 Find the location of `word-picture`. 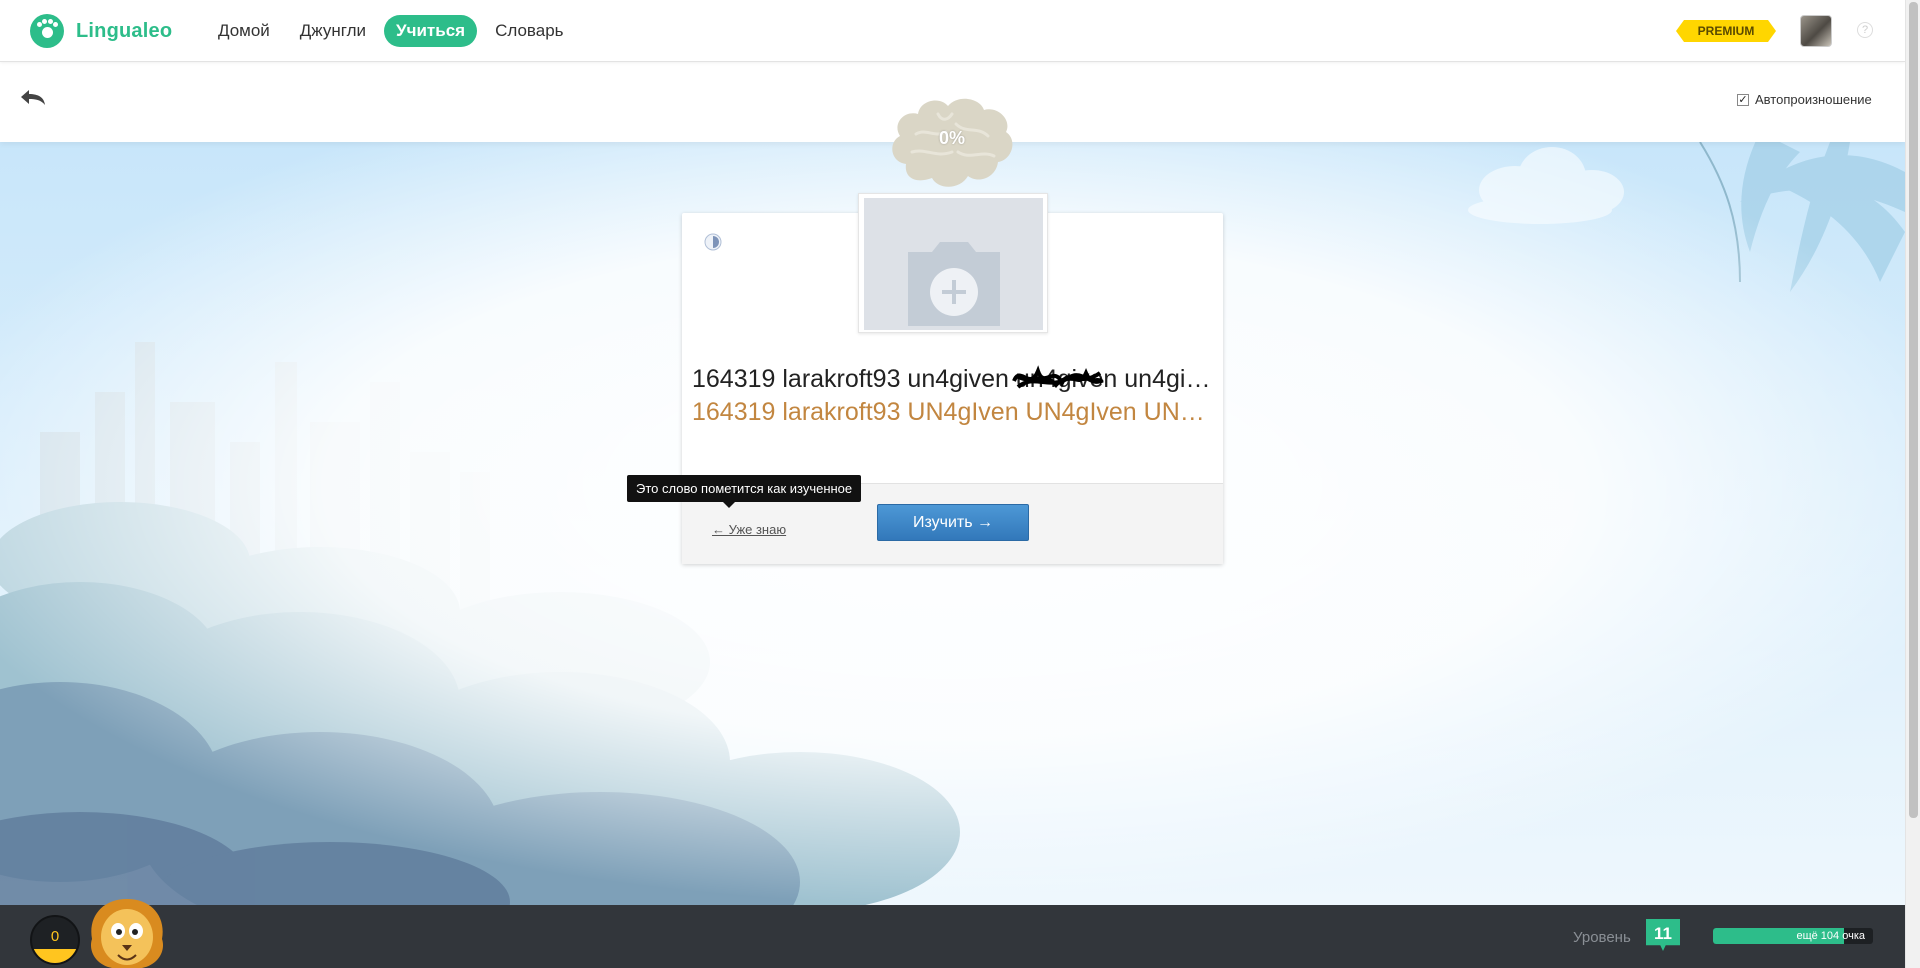

word-picture is located at coordinates (953, 263).